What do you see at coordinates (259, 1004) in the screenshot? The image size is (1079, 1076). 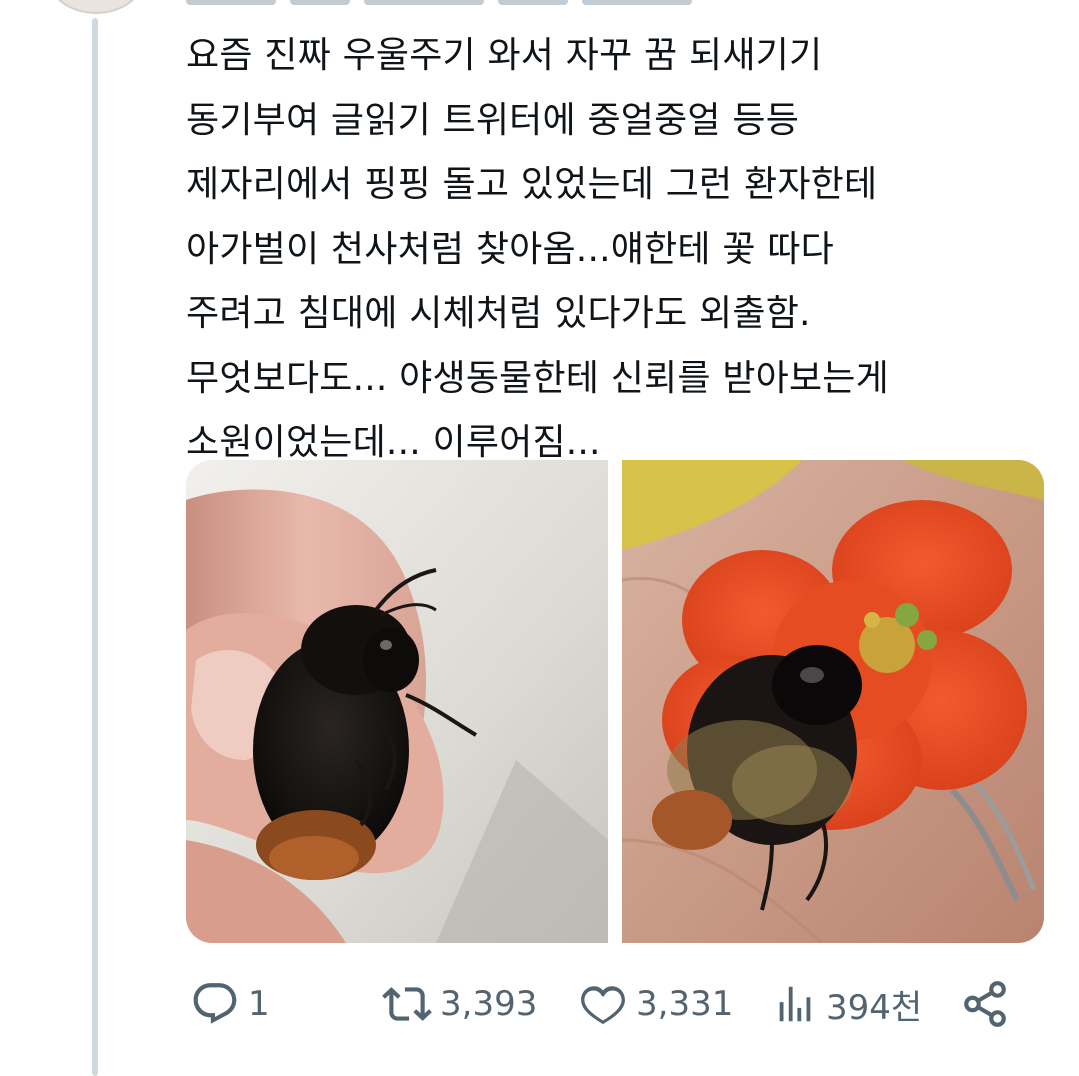 I see `reply-count: 1` at bounding box center [259, 1004].